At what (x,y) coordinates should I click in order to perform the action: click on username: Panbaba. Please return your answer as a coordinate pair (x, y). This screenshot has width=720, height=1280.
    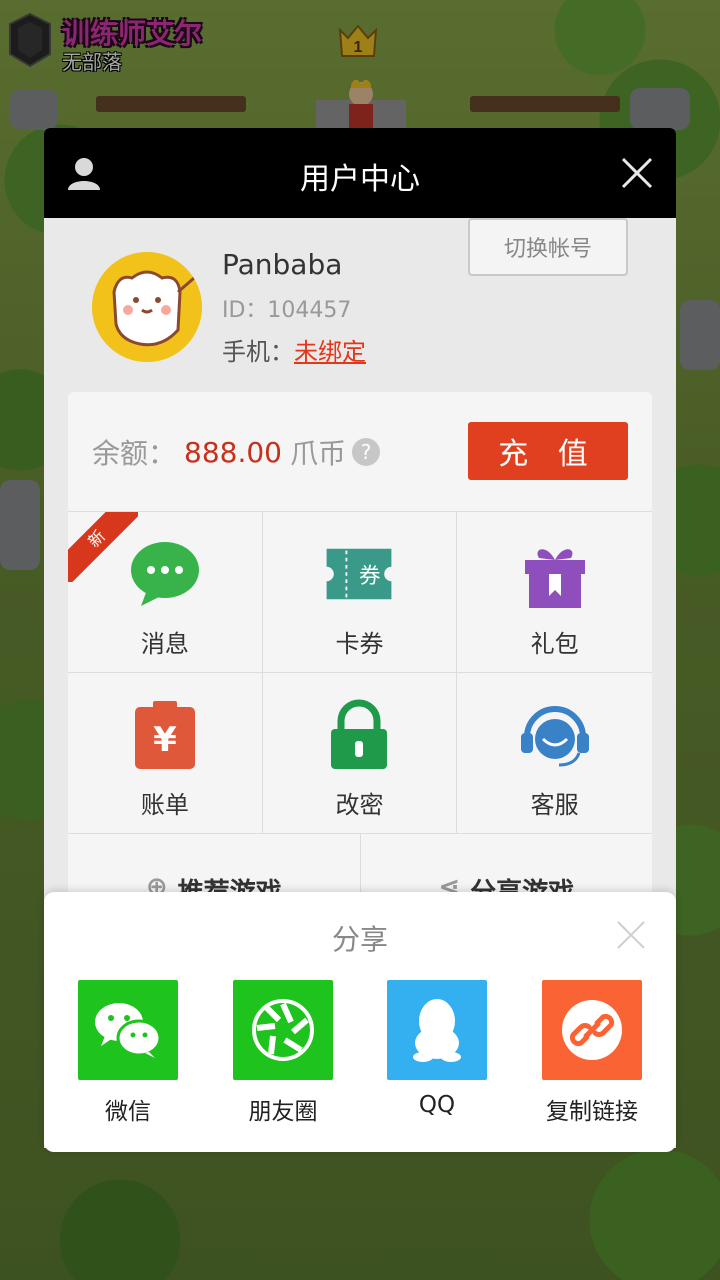
    Looking at the image, I should click on (282, 264).